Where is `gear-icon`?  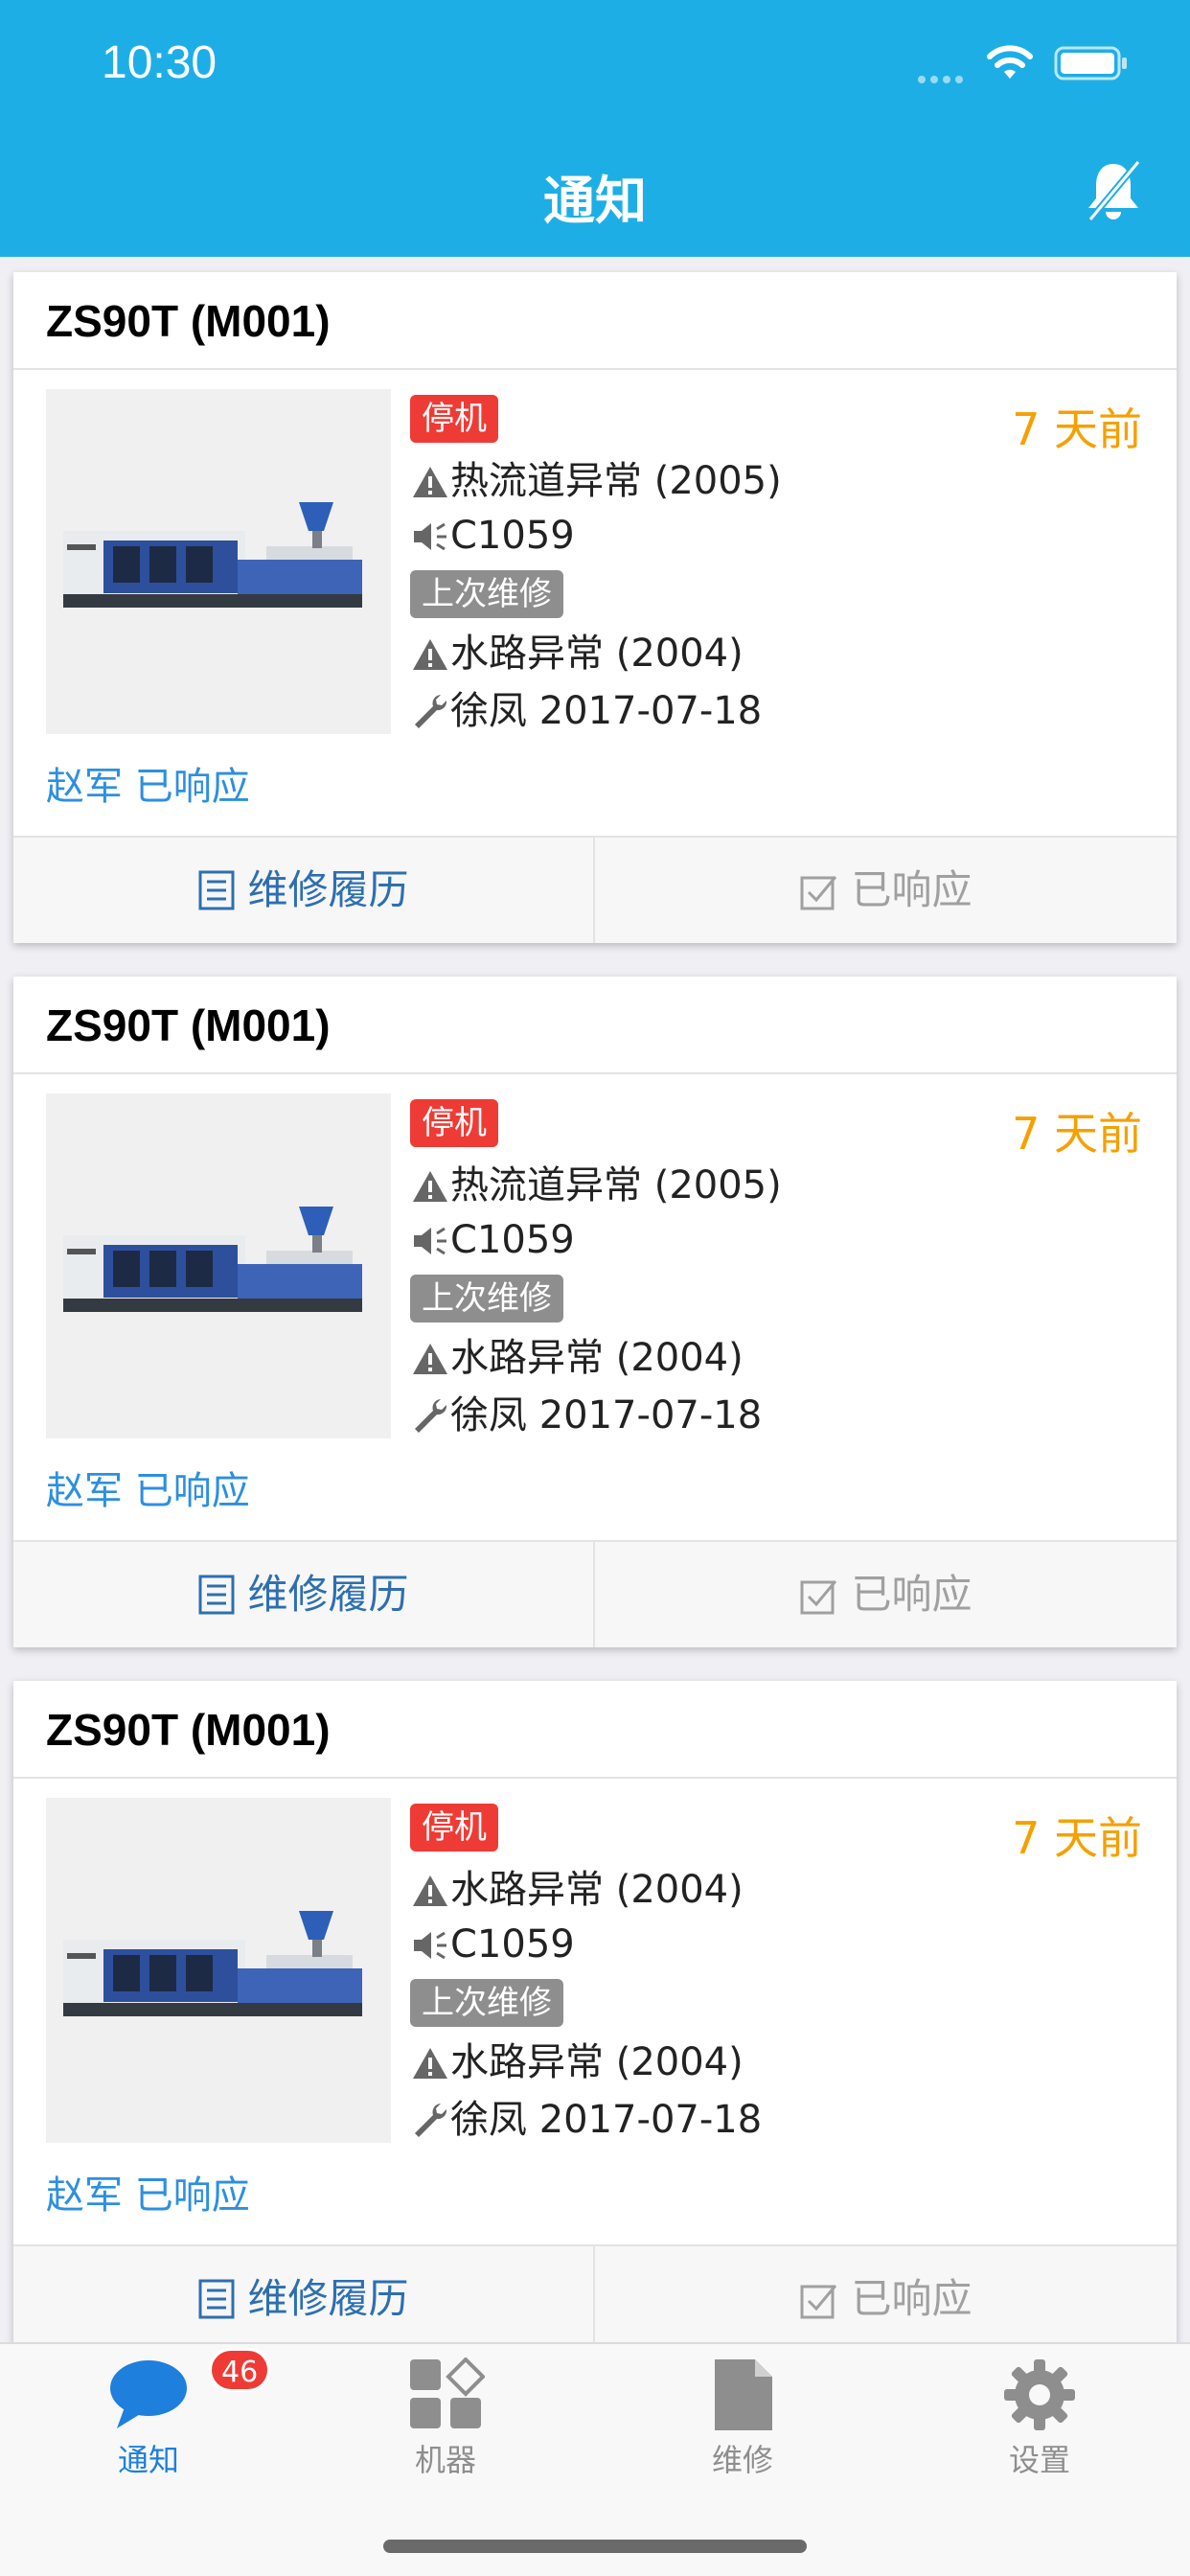
gear-icon is located at coordinates (1039, 2394).